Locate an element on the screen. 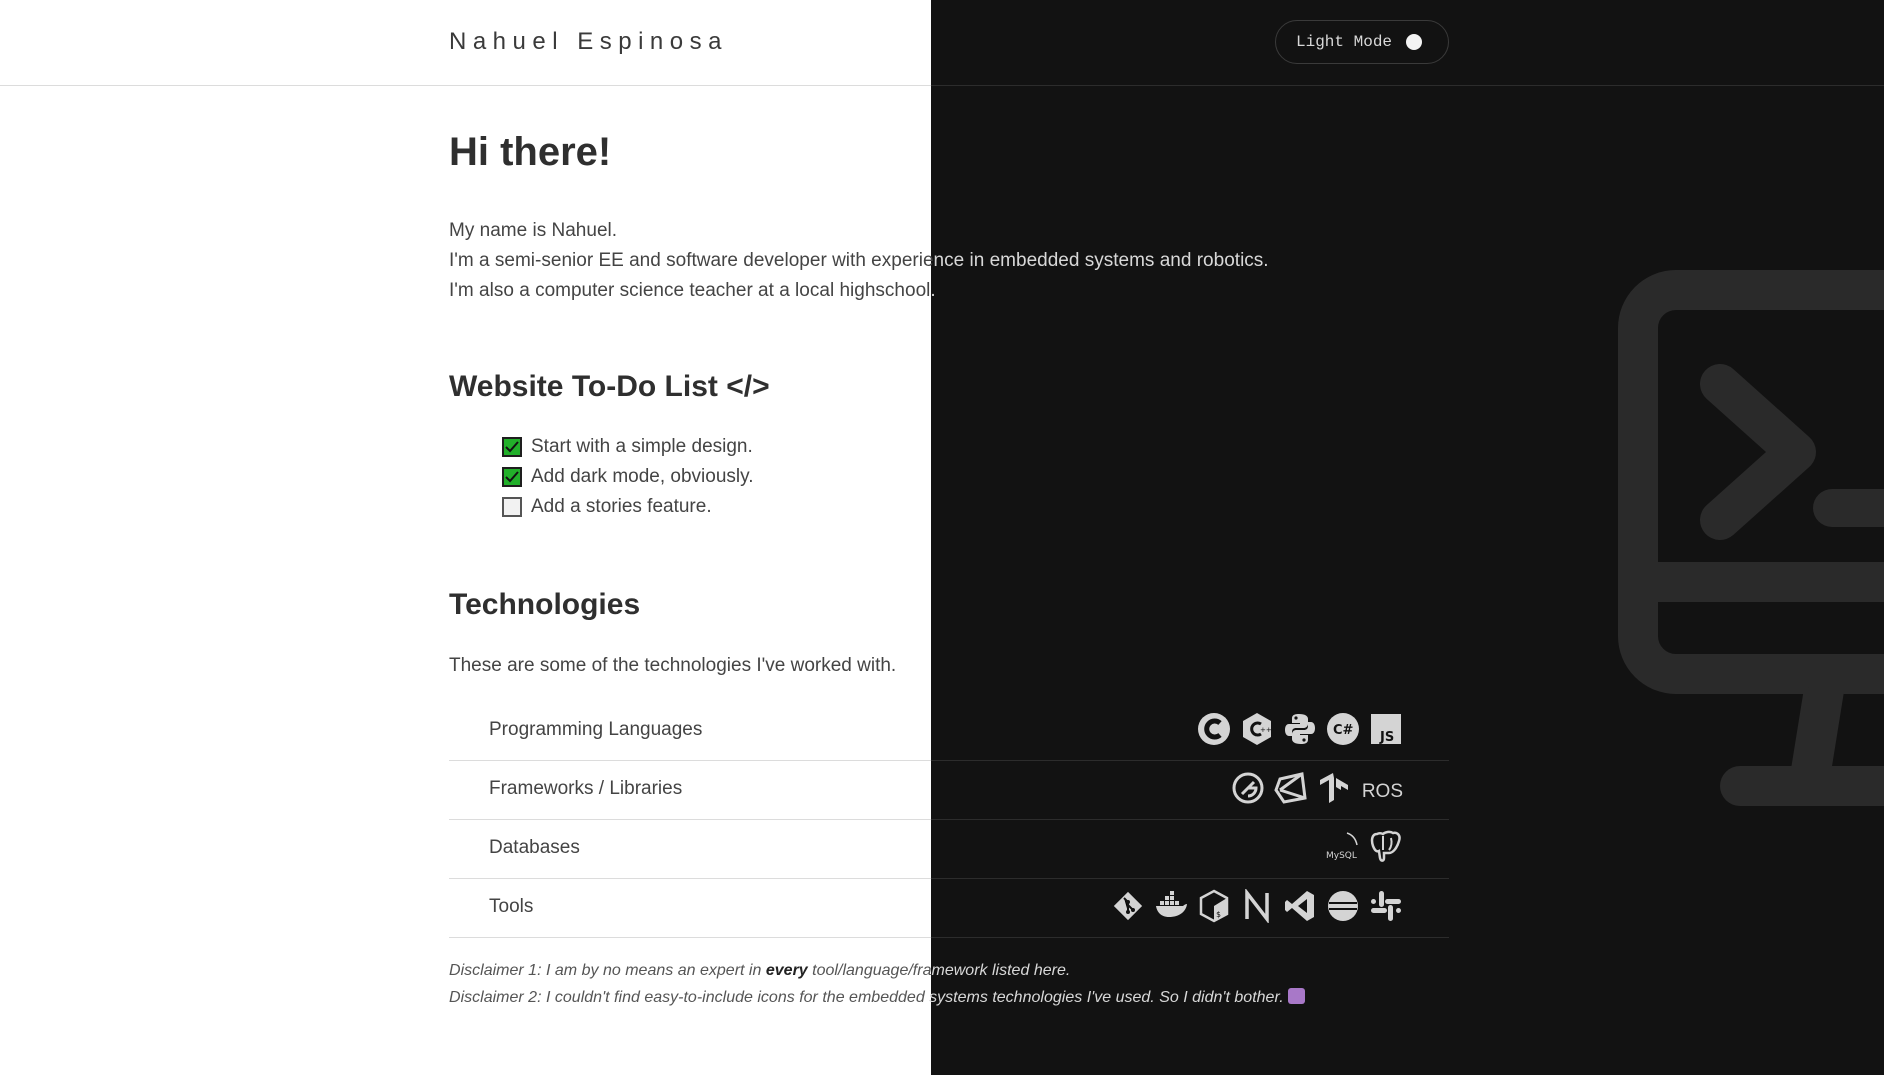 The width and height of the screenshot is (1884, 1075). disclaimer-1-emphasis: every is located at coordinates (786, 970).